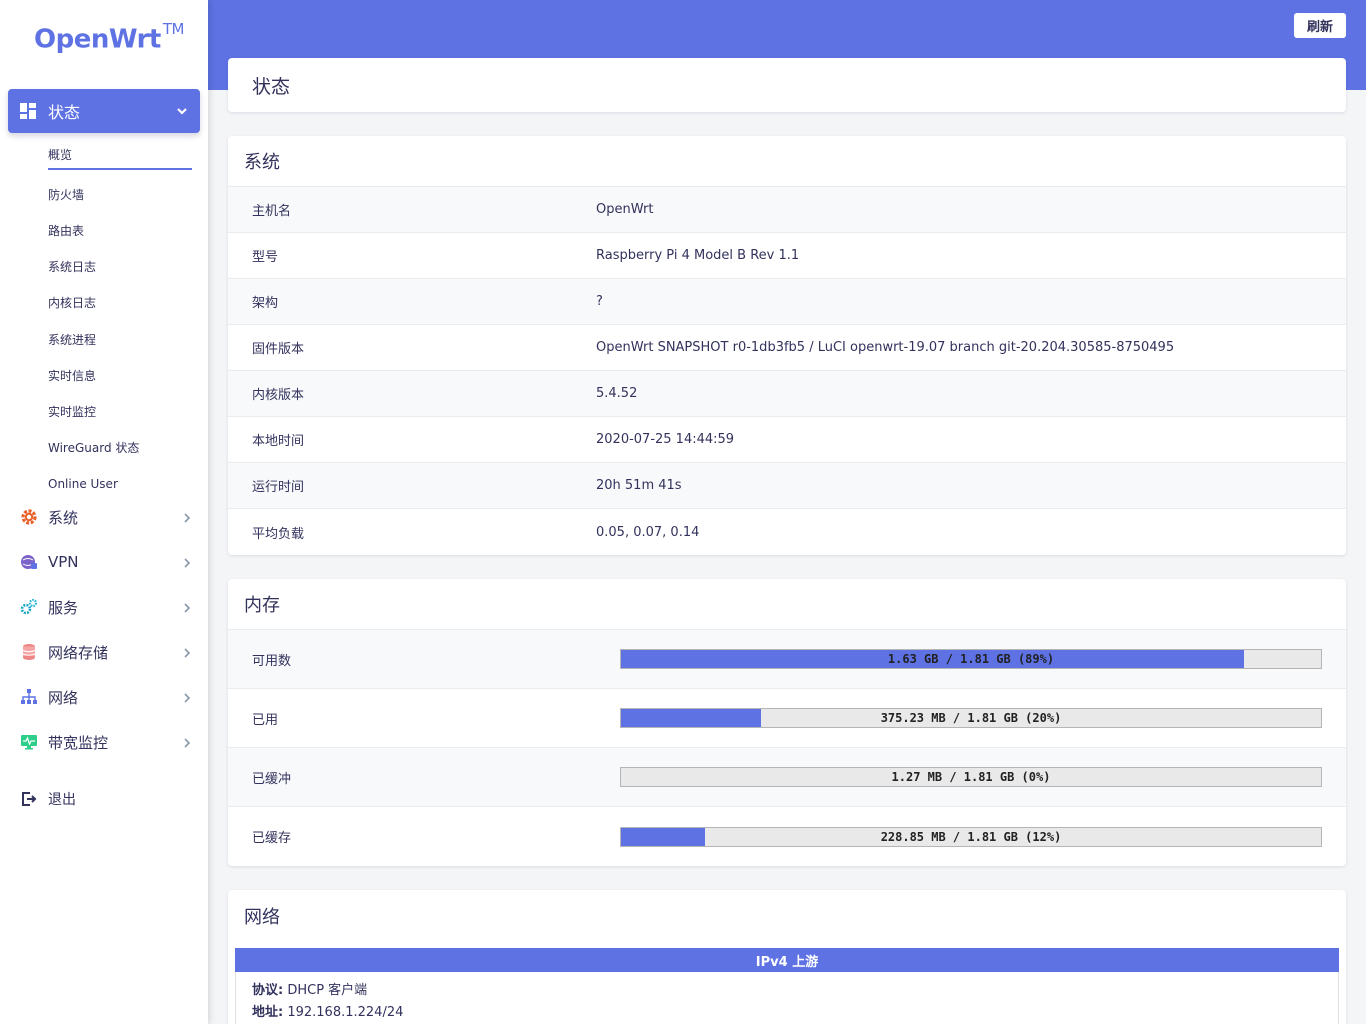  Describe the element at coordinates (272, 211) in the screenshot. I see `row-label: 主机名` at that location.